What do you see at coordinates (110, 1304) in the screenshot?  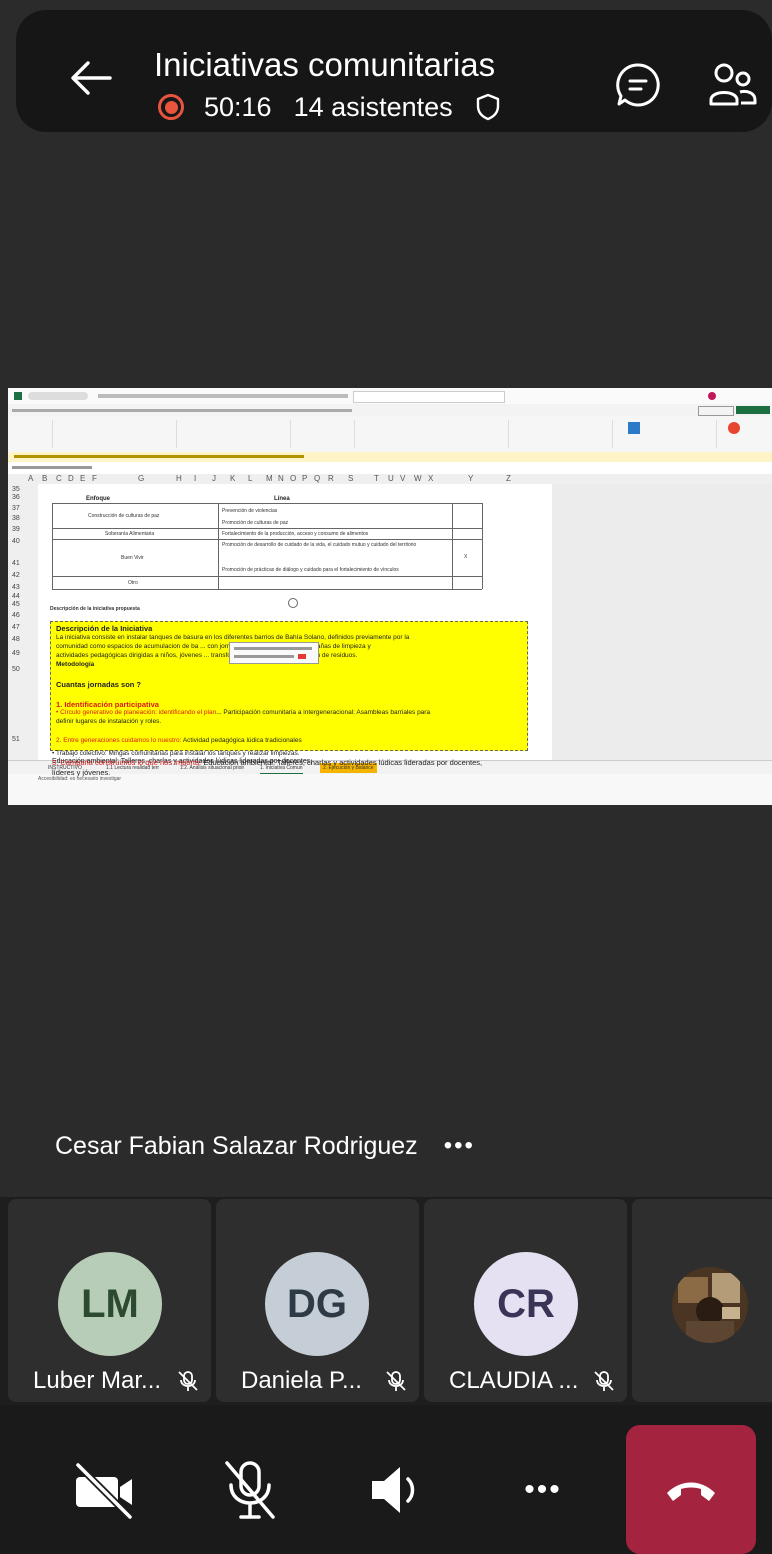 I see `avatar: LM` at bounding box center [110, 1304].